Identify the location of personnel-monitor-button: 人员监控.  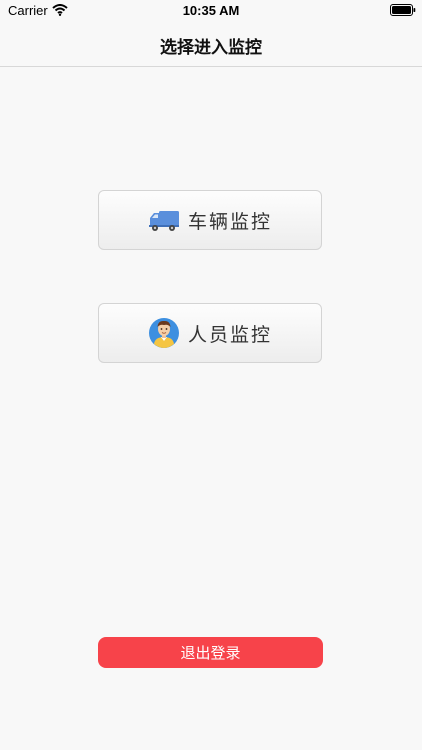
(210, 333).